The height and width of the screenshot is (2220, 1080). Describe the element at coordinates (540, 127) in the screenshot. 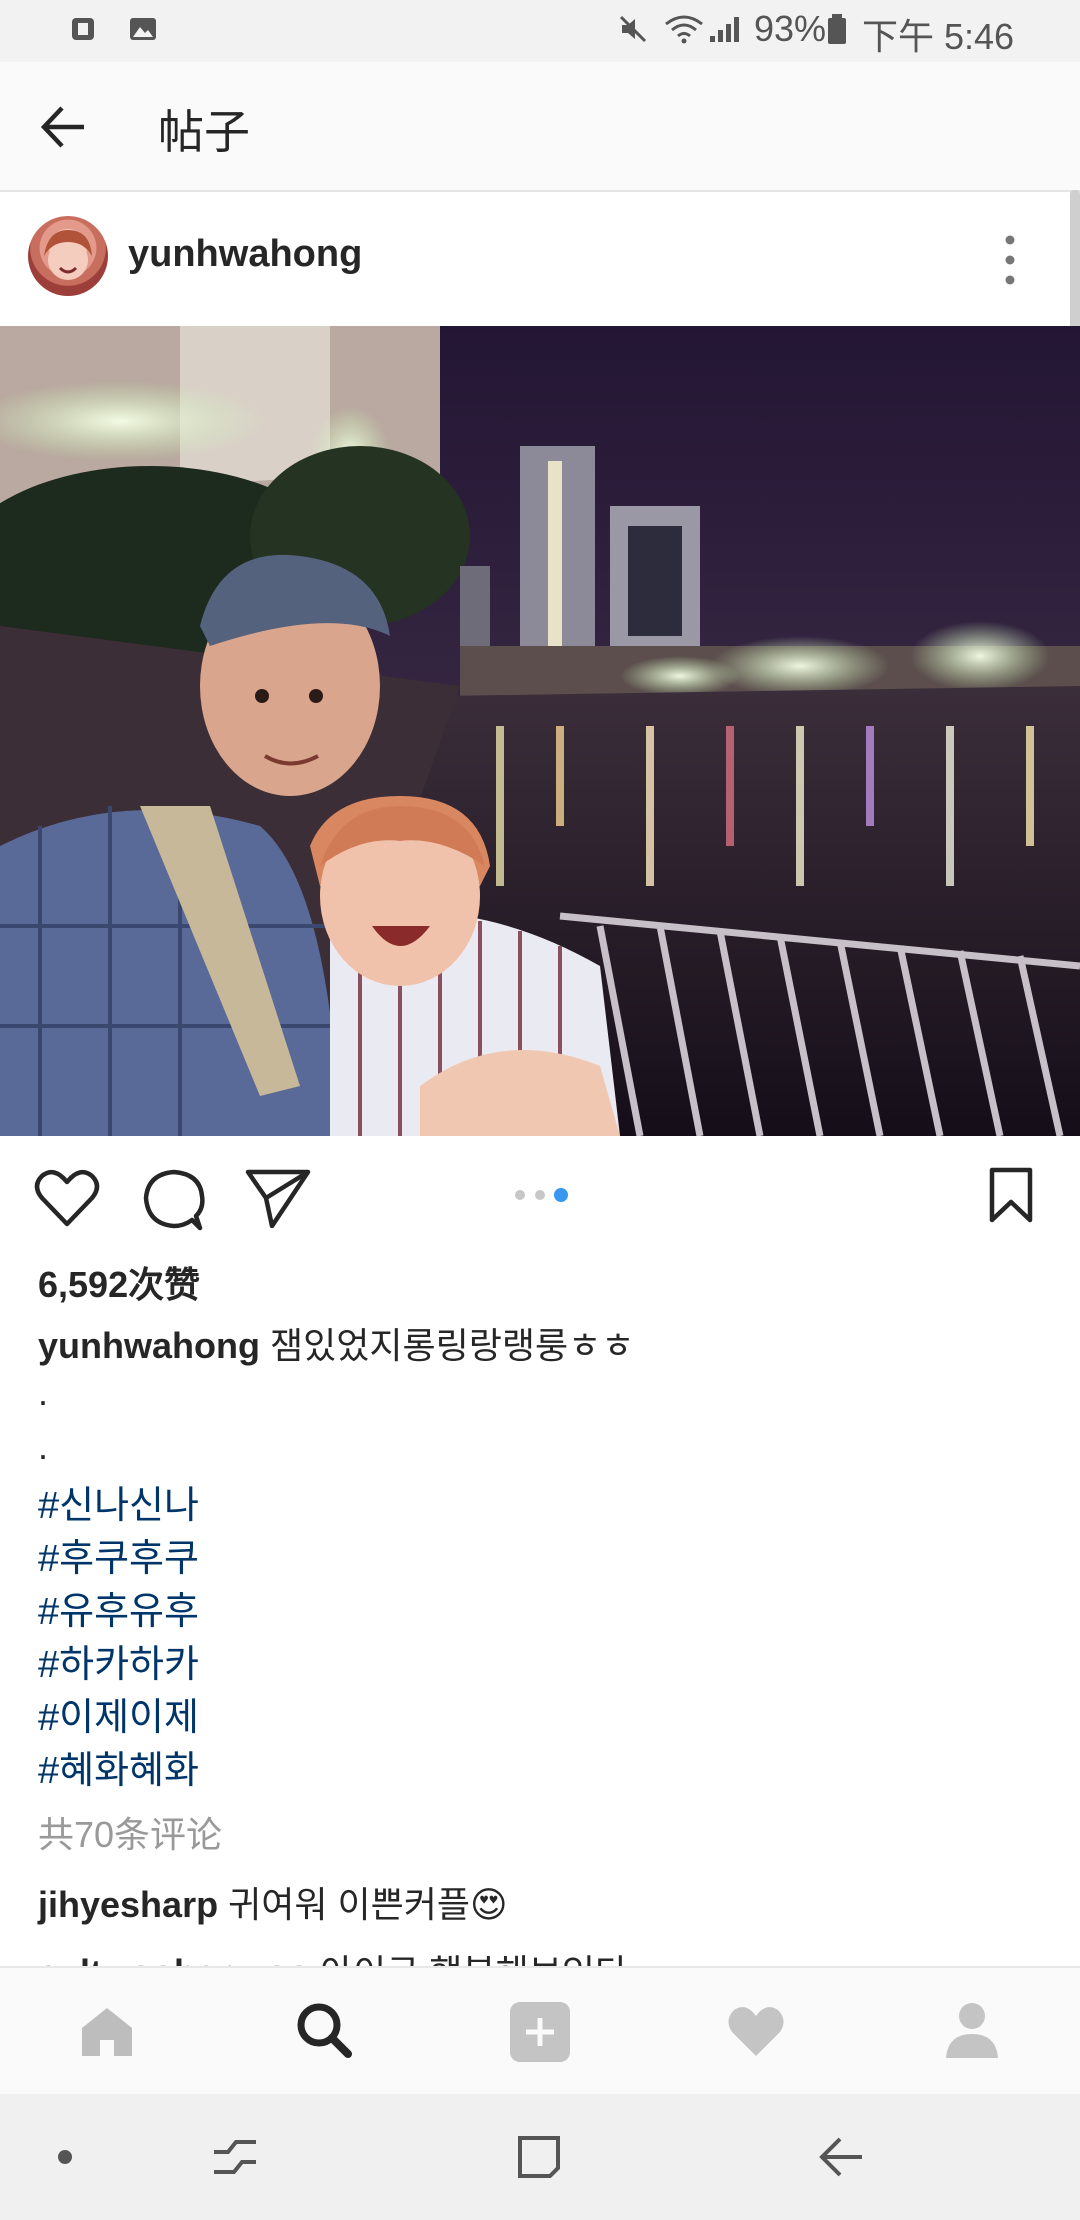

I see `app-header: 帖子` at that location.